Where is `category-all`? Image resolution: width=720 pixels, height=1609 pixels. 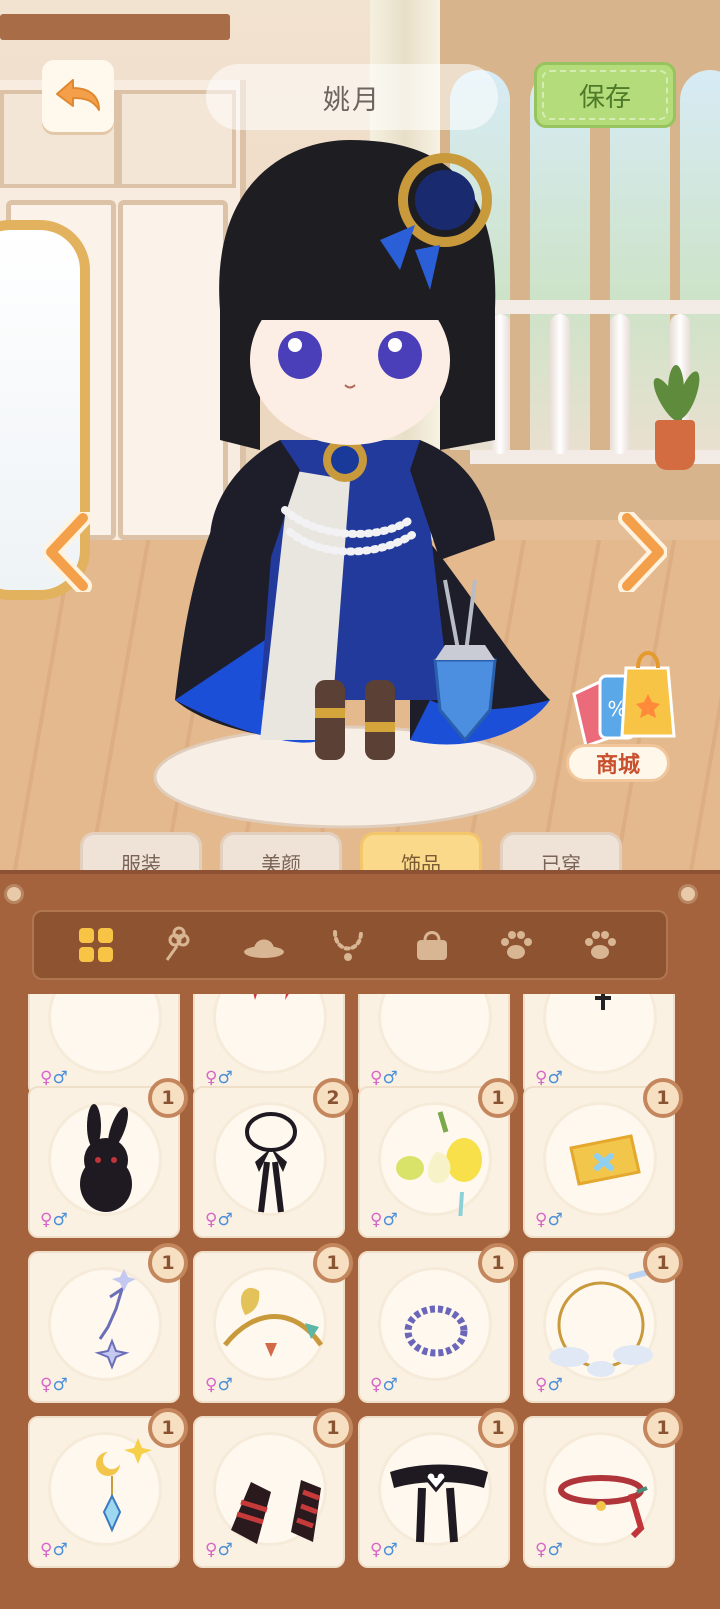 category-all is located at coordinates (96, 945).